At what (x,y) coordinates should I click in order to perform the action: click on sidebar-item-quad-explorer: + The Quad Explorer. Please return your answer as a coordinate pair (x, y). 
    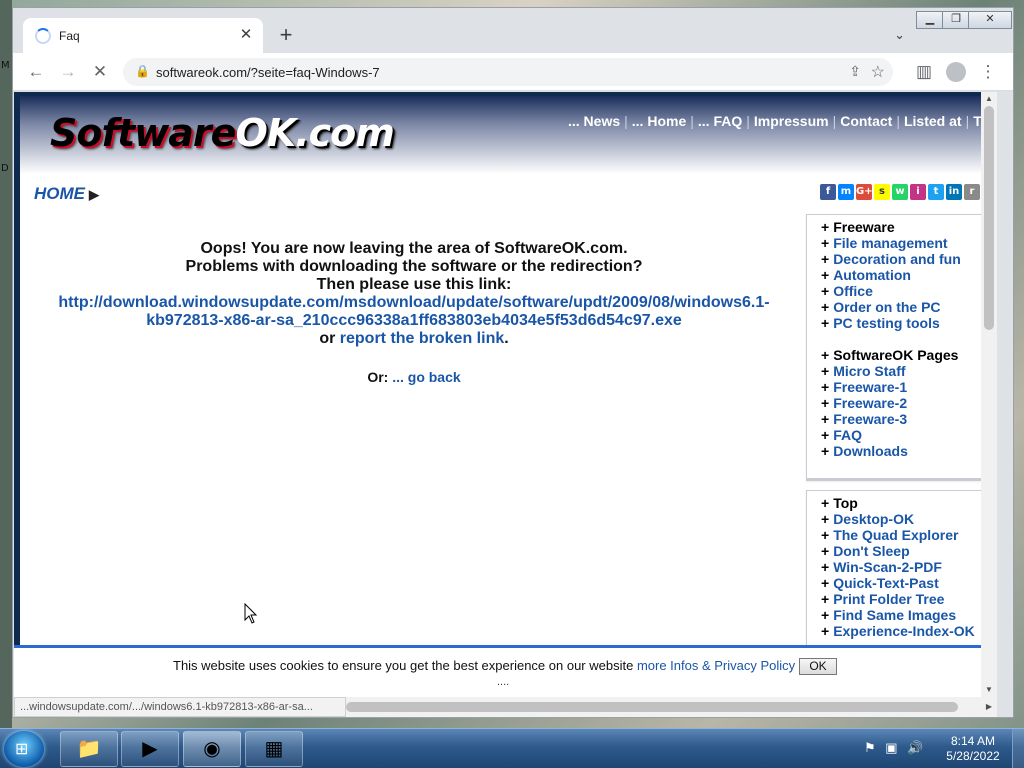
    Looking at the image, I should click on (902, 535).